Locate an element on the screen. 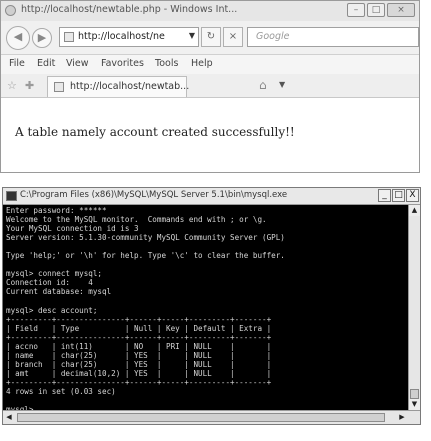 The image size is (431, 441). console-line: | branch | char(25) | YES | | NULL | | is located at coordinates (139, 364).